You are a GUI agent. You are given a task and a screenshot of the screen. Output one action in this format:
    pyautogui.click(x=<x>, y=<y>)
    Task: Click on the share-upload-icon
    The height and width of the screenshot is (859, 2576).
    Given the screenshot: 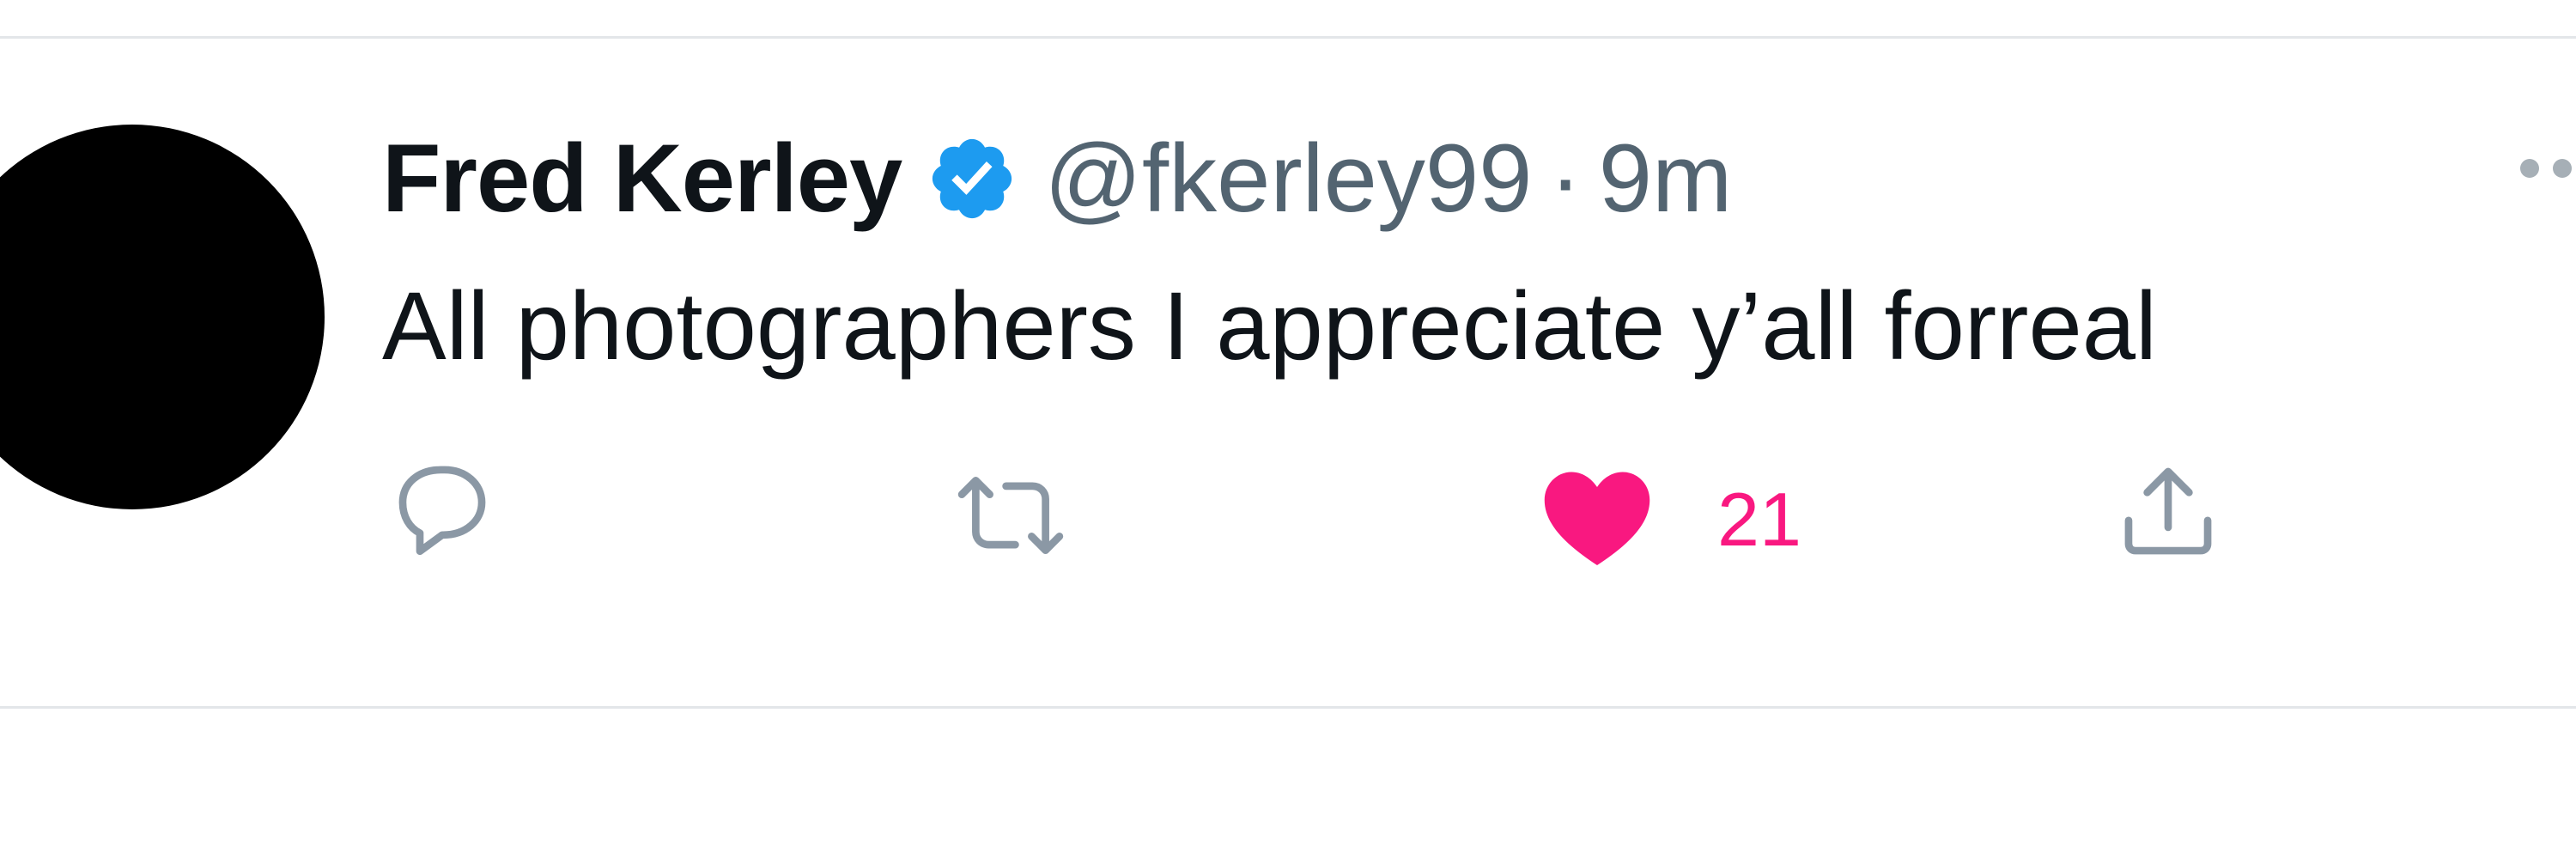 What is the action you would take?
    pyautogui.click(x=2168, y=513)
    